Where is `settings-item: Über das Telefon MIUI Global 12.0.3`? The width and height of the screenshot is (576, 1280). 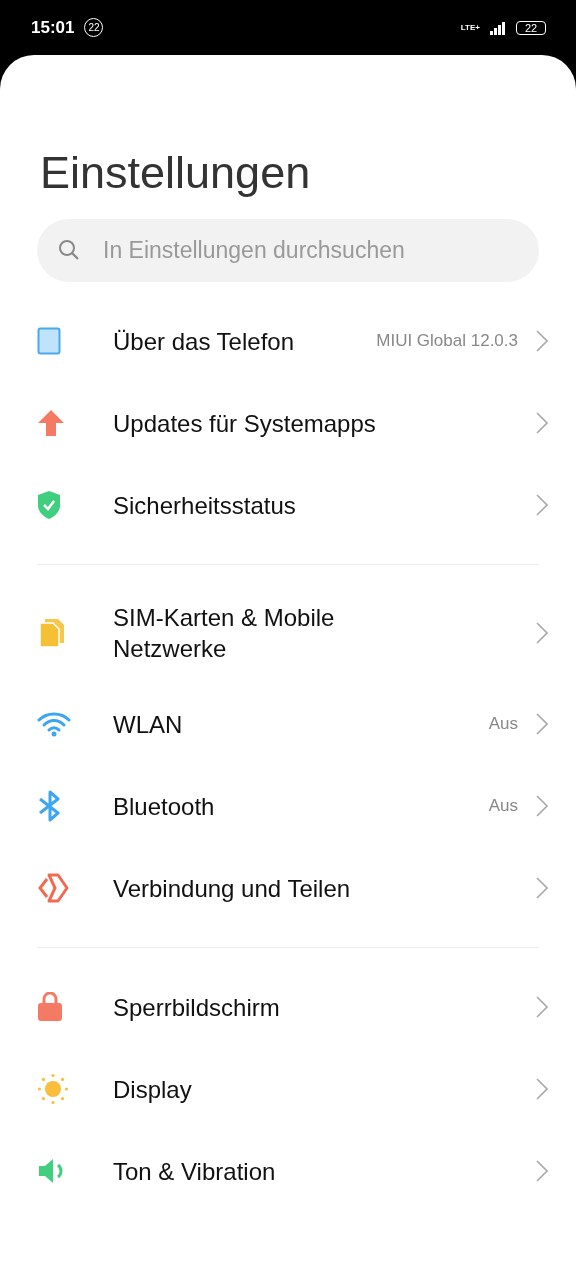 settings-item: Über das Telefon MIUI Global 12.0.3 is located at coordinates (306, 341).